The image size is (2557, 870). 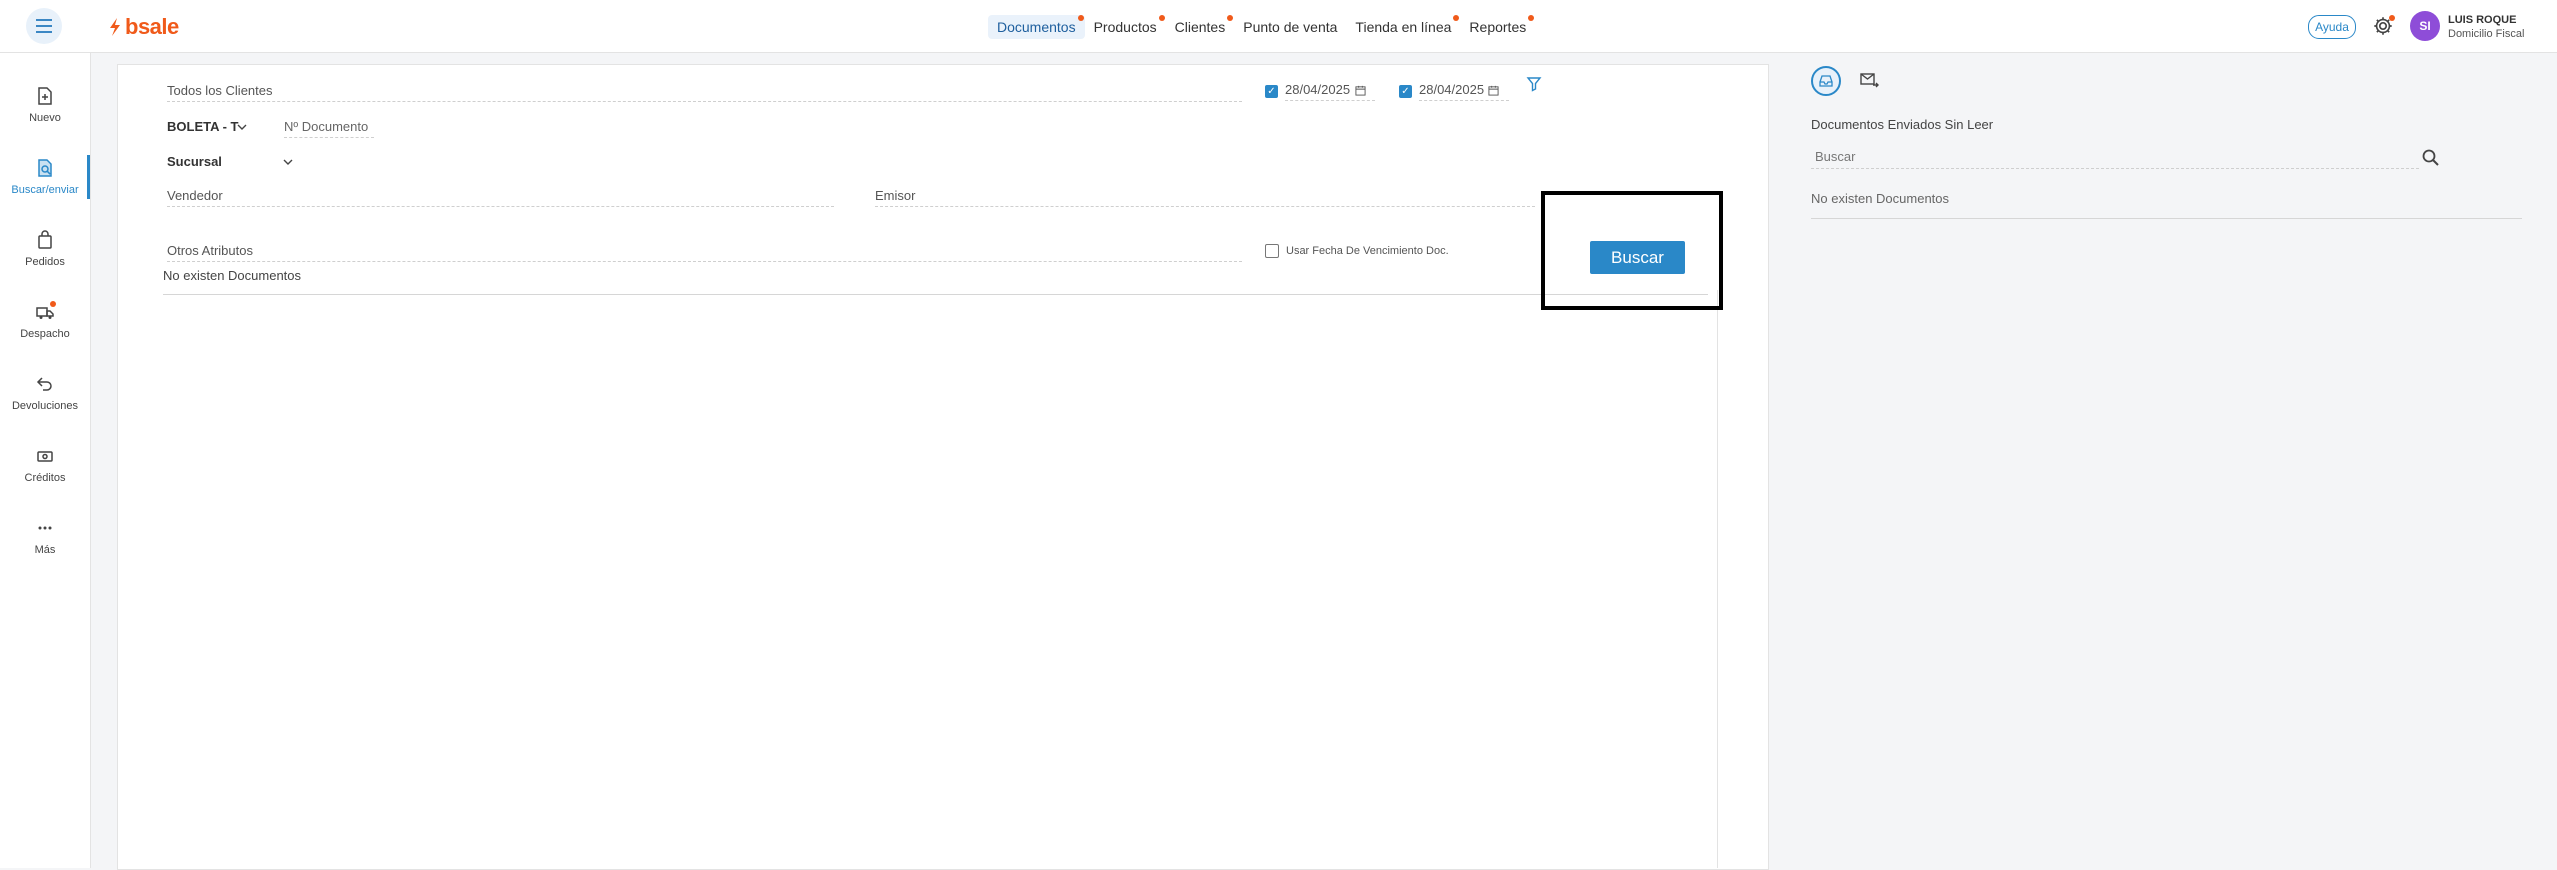 What do you see at coordinates (1205, 197) in the screenshot?
I see `issuer-field: Emisor` at bounding box center [1205, 197].